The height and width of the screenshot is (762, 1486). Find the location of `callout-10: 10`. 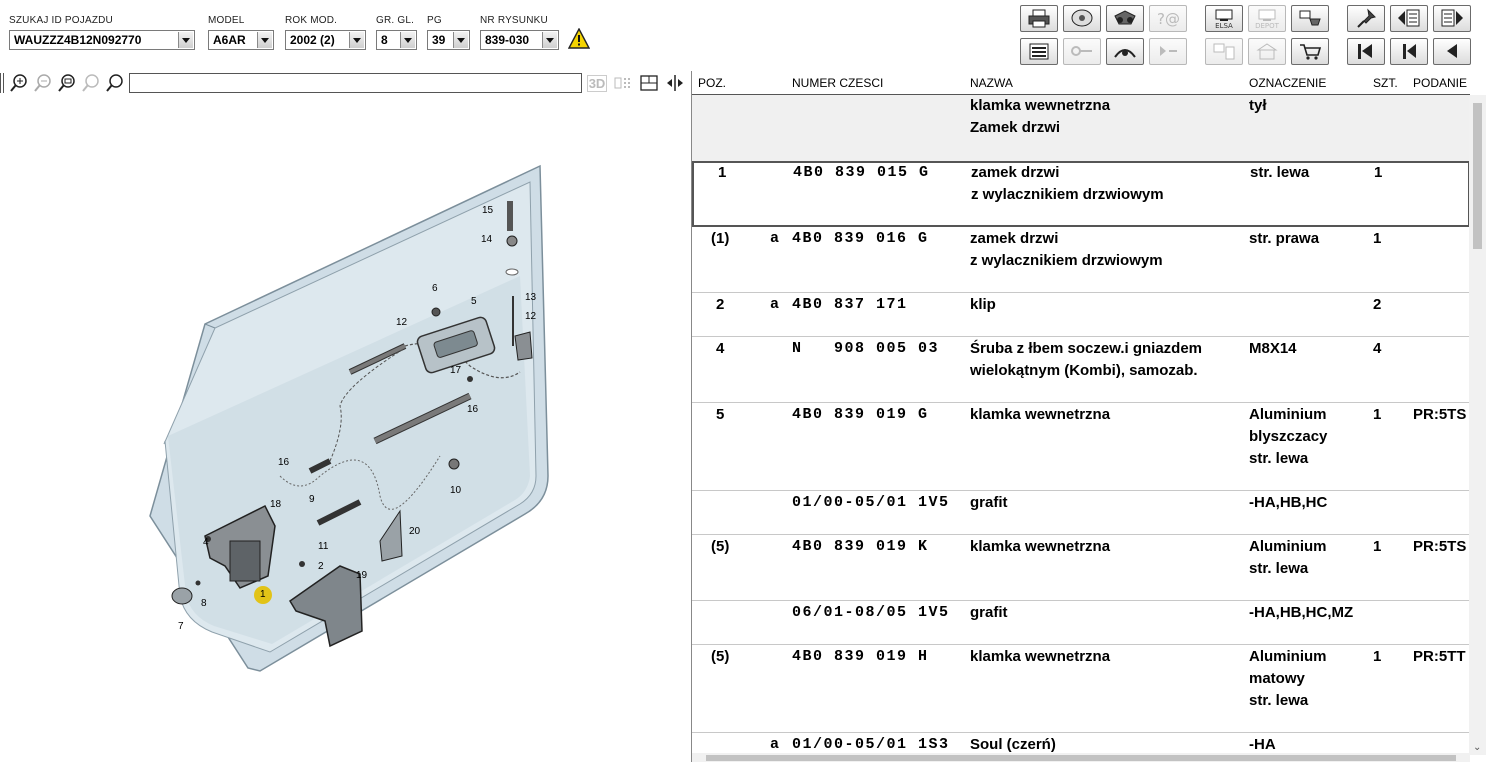

callout-10: 10 is located at coordinates (455, 490).